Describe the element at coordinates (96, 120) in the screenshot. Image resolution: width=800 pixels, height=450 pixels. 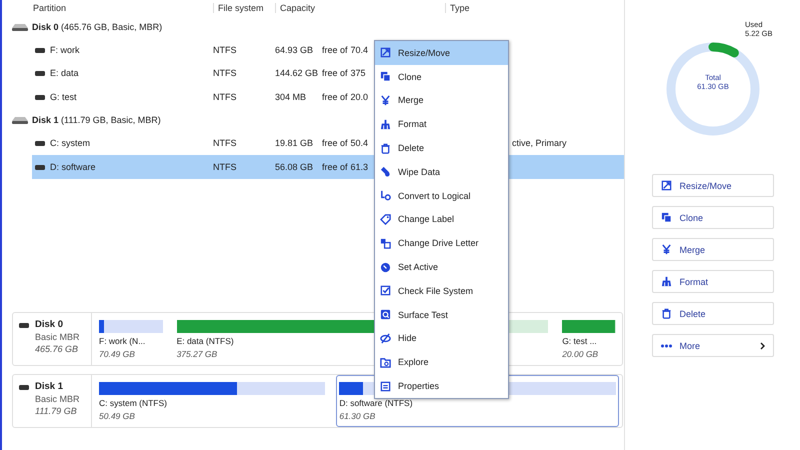
I see `disk-title: Disk 1 (111.79 GB, Basic, MBR)` at that location.